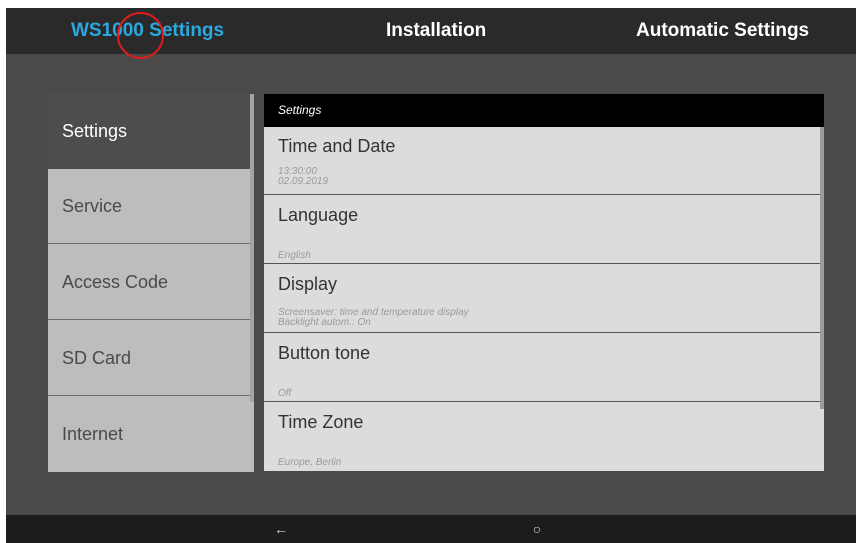 Image resolution: width=862 pixels, height=543 pixels. Describe the element at coordinates (544, 230) in the screenshot. I see `setting-language: Language English` at that location.